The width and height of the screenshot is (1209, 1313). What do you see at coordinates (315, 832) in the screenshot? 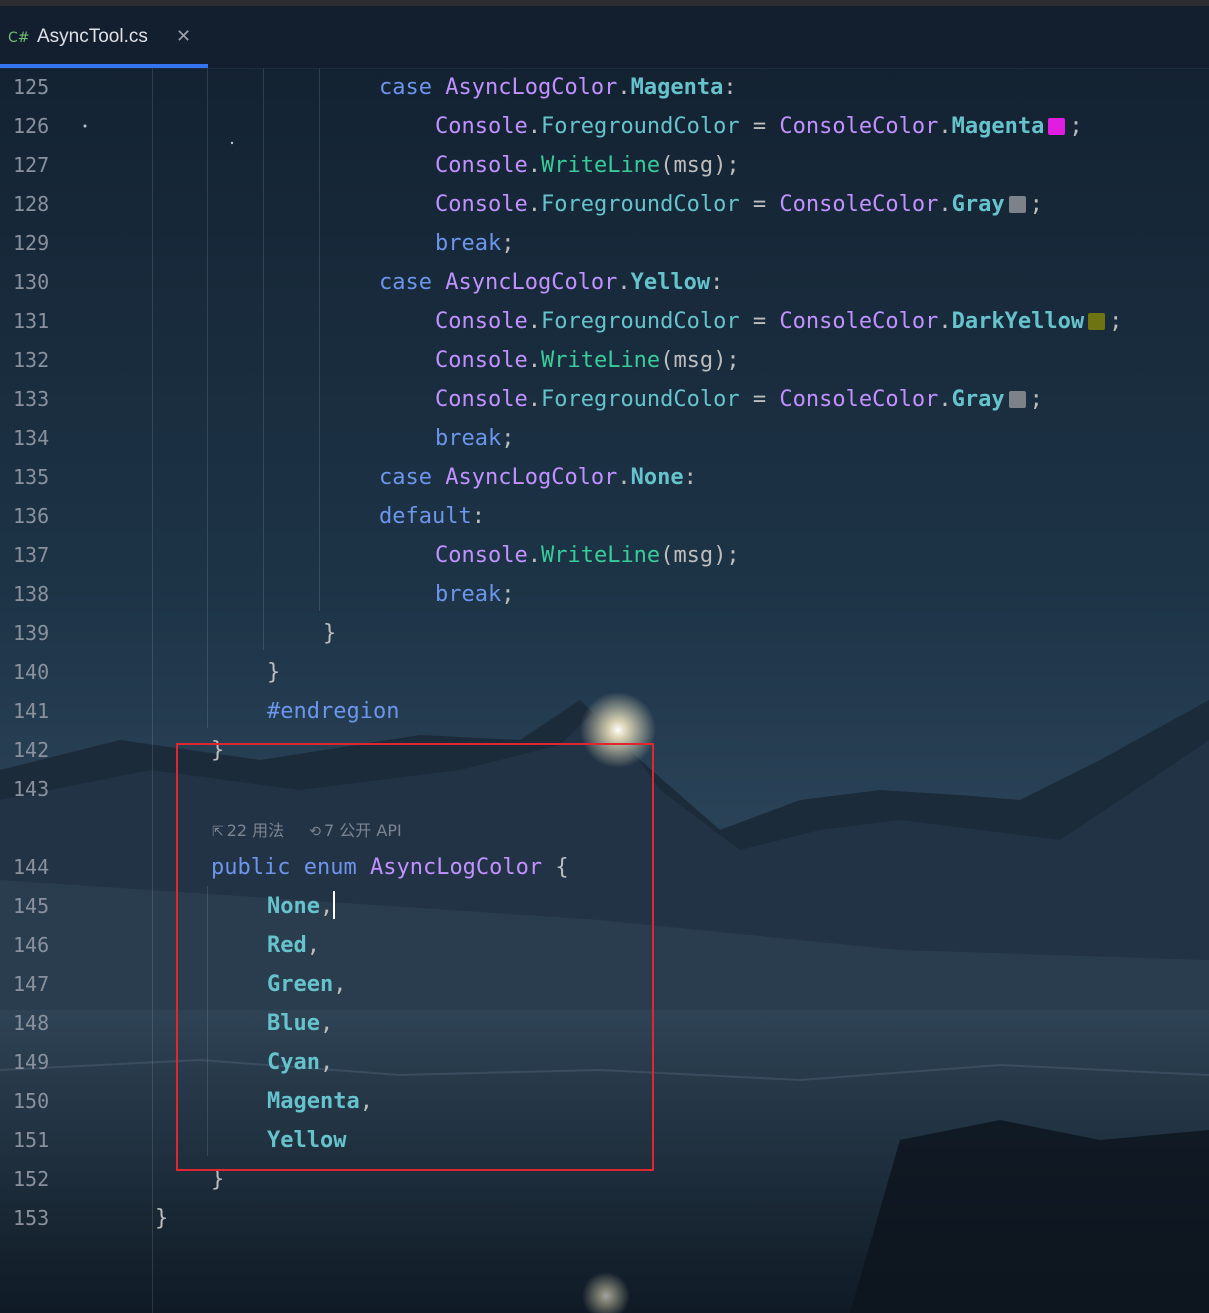
I see `public-api-icon: ⟲` at bounding box center [315, 832].